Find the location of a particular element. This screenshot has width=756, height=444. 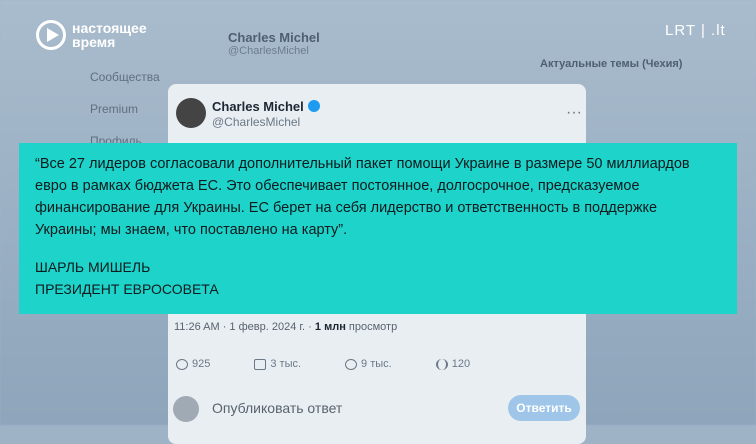

avatar is located at coordinates (191, 113).